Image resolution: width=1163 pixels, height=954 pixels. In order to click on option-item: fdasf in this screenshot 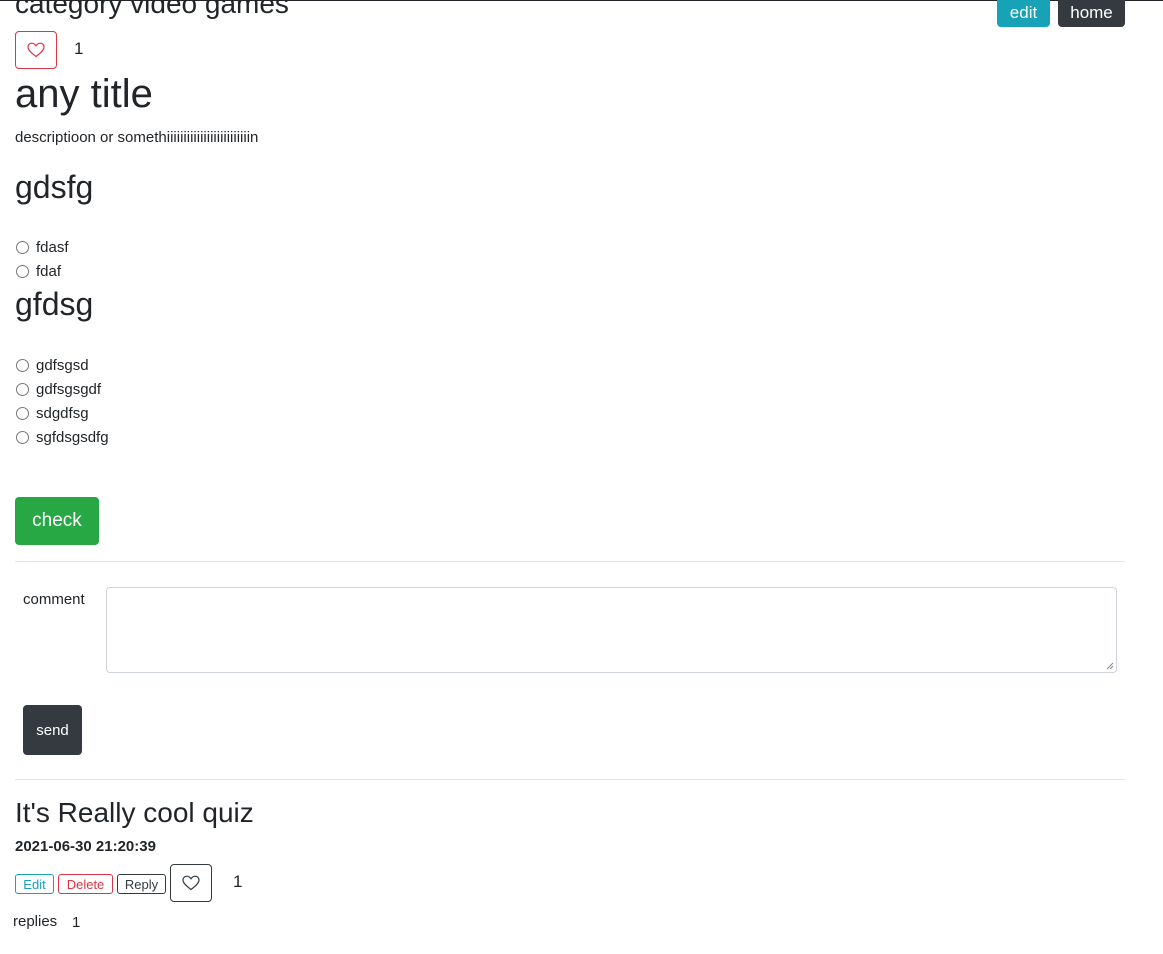, I will do `click(42, 247)`.